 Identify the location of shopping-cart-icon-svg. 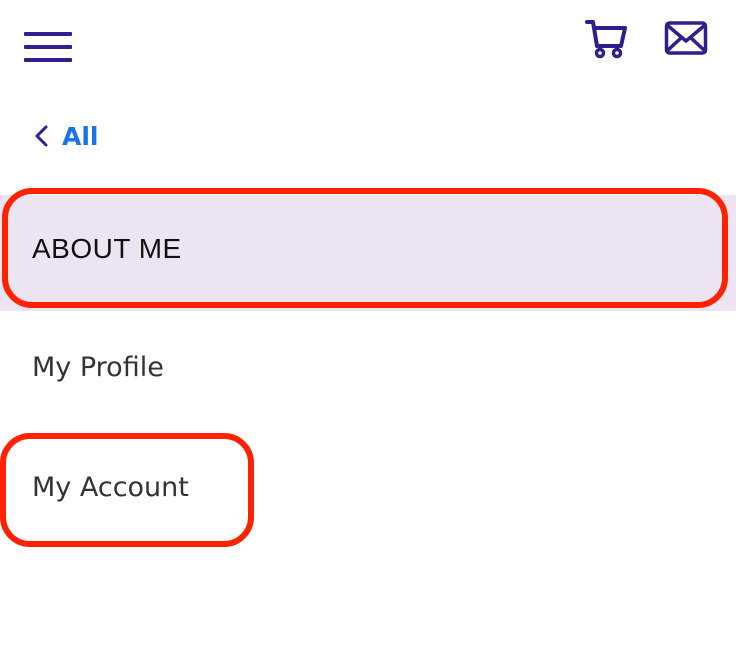
(606, 39).